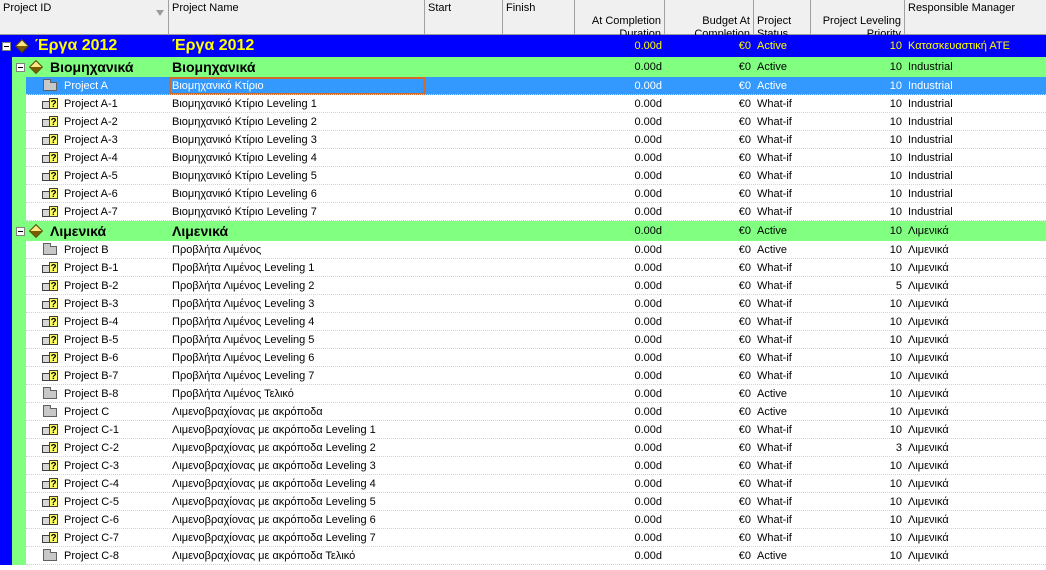  I want to click on manager-cell: Κατασκευαστική ΑΤΕ, so click(975, 46).